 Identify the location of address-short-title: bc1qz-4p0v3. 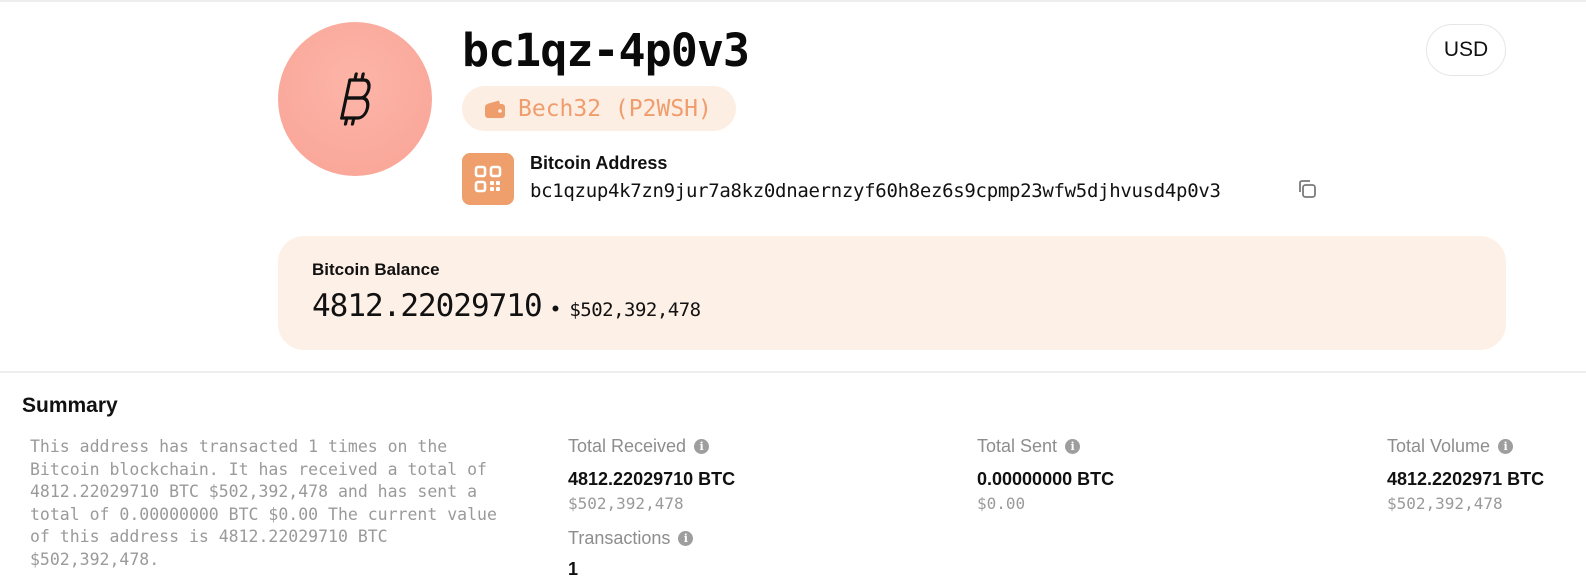
(606, 50).